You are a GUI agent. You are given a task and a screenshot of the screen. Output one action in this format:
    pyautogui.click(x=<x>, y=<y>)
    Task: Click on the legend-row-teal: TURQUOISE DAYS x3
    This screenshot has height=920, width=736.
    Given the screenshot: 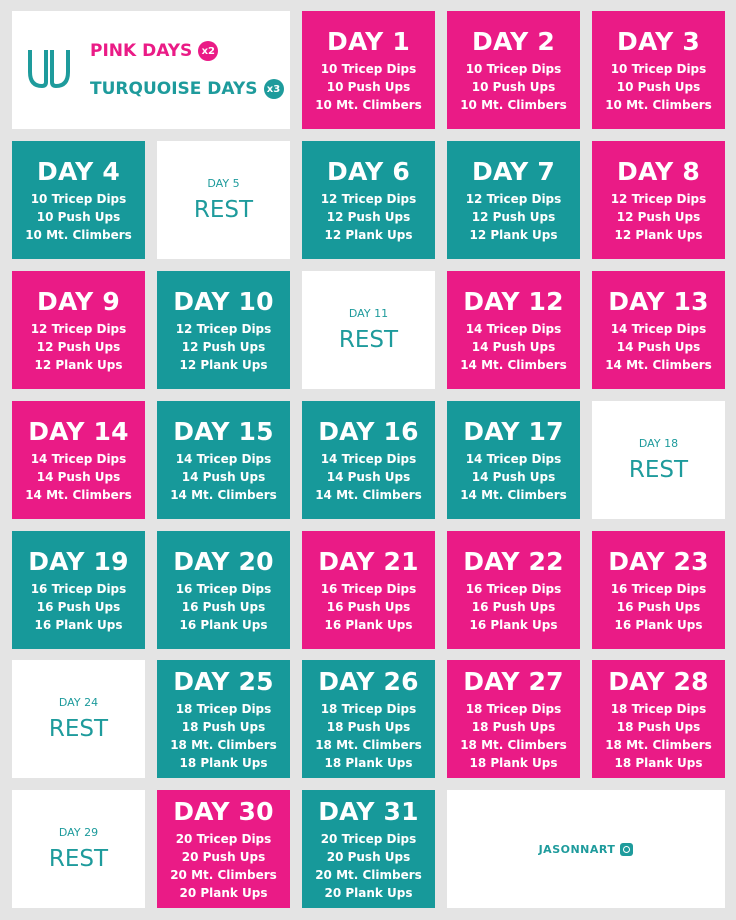 What is the action you would take?
    pyautogui.click(x=187, y=89)
    